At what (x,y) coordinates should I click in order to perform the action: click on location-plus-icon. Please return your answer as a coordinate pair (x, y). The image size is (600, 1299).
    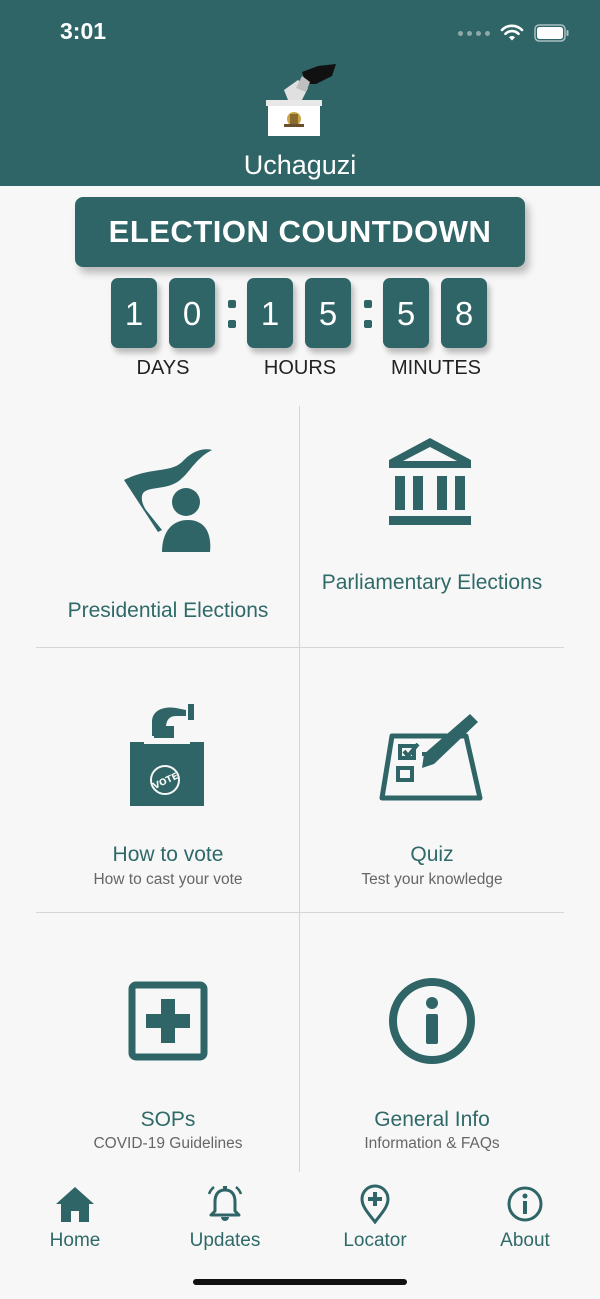
    Looking at the image, I should click on (375, 1204).